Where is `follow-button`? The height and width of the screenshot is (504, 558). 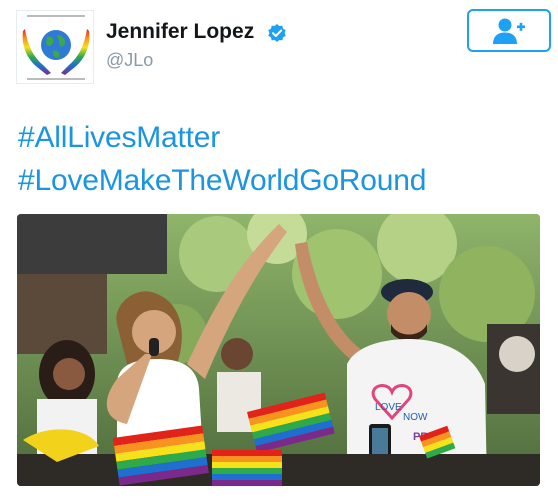 follow-button is located at coordinates (509, 30).